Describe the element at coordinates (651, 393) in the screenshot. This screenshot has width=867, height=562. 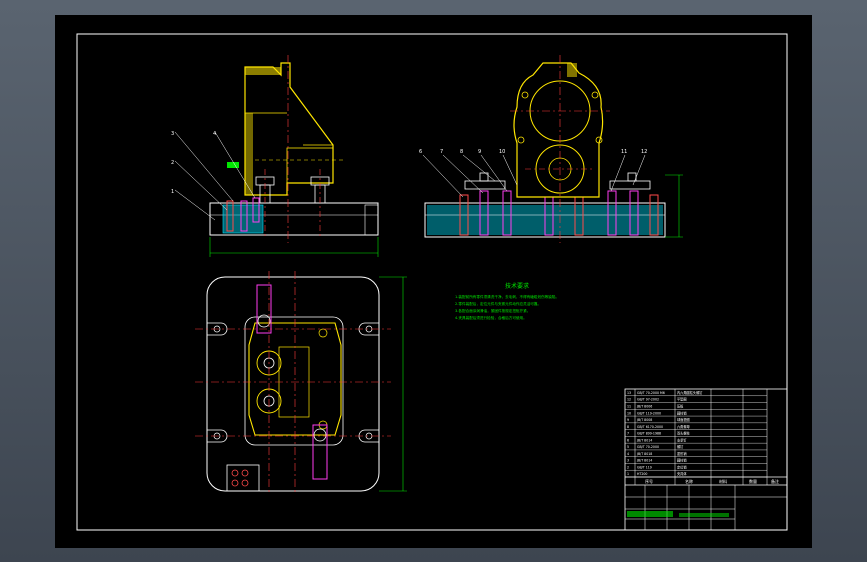
I see `parts-row-code: GB/T 70-2000 M6` at that location.